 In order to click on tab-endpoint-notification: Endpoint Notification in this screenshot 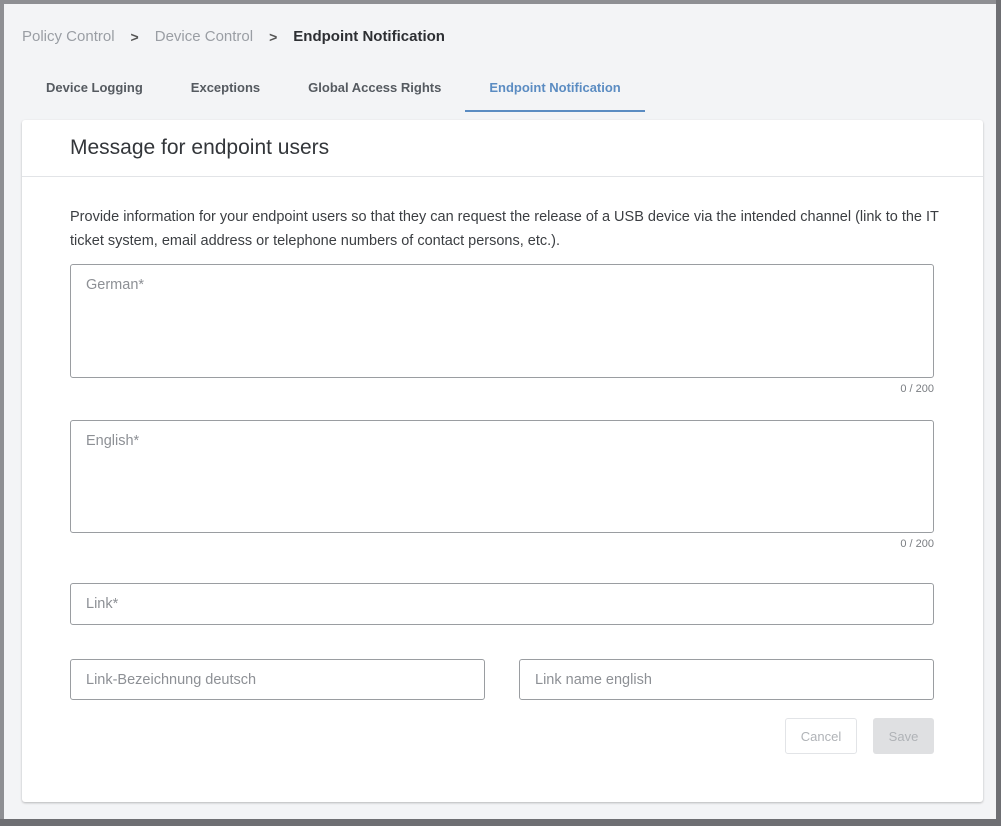, I will do `click(555, 91)`.